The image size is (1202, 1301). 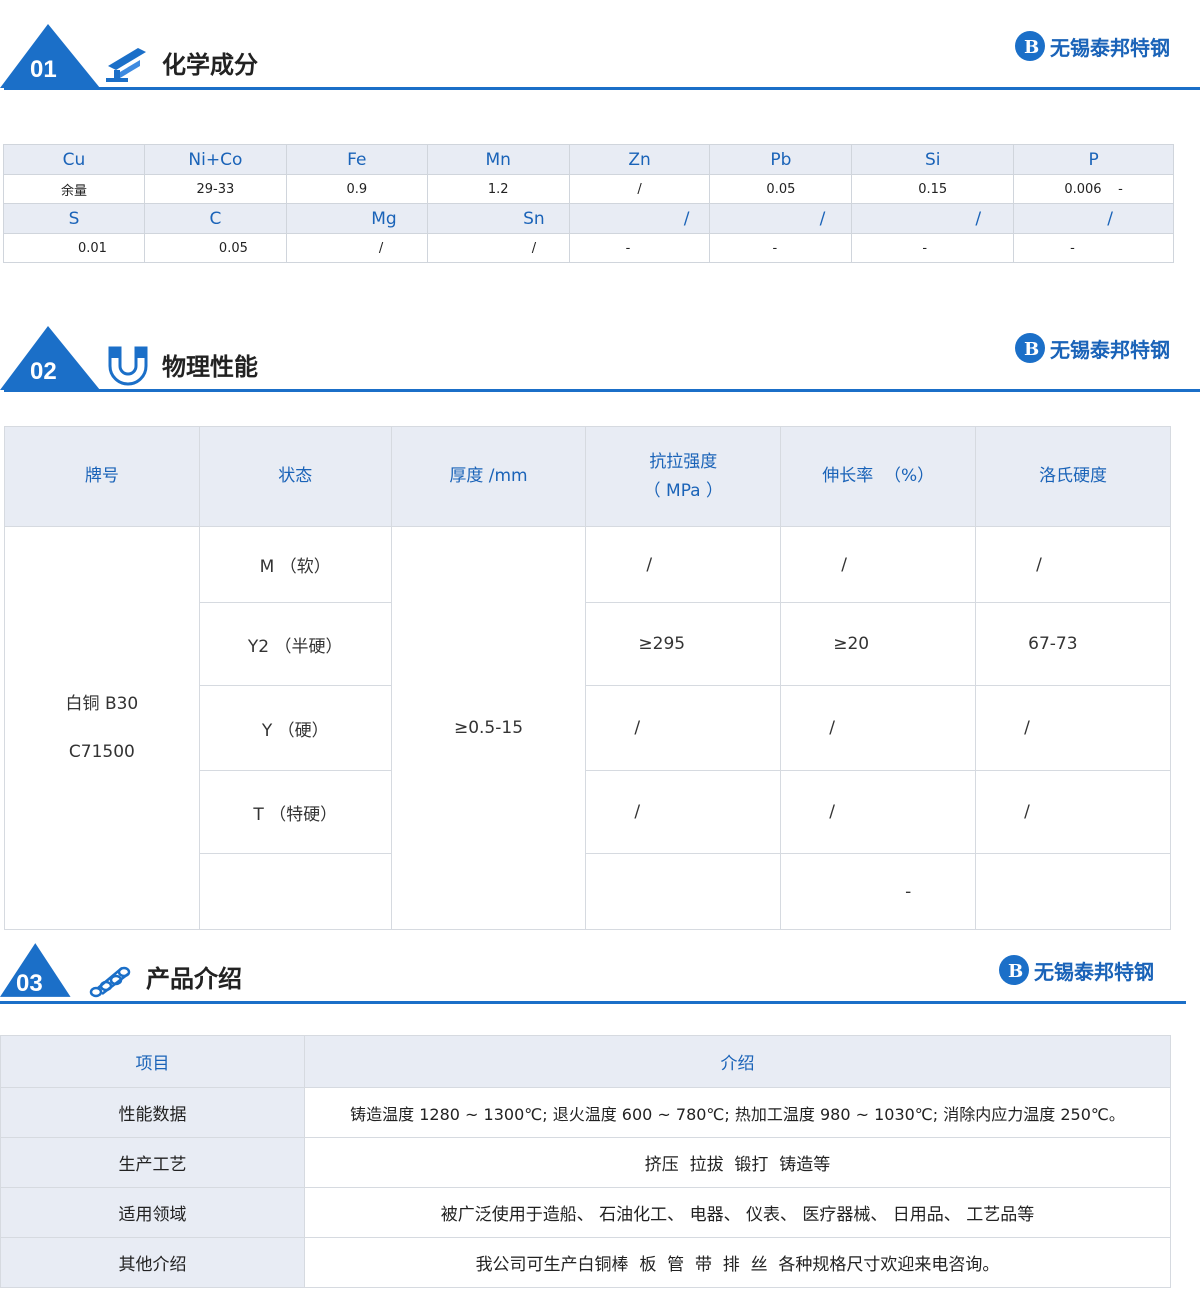 What do you see at coordinates (29, 983) in the screenshot?
I see `section-number: 03` at bounding box center [29, 983].